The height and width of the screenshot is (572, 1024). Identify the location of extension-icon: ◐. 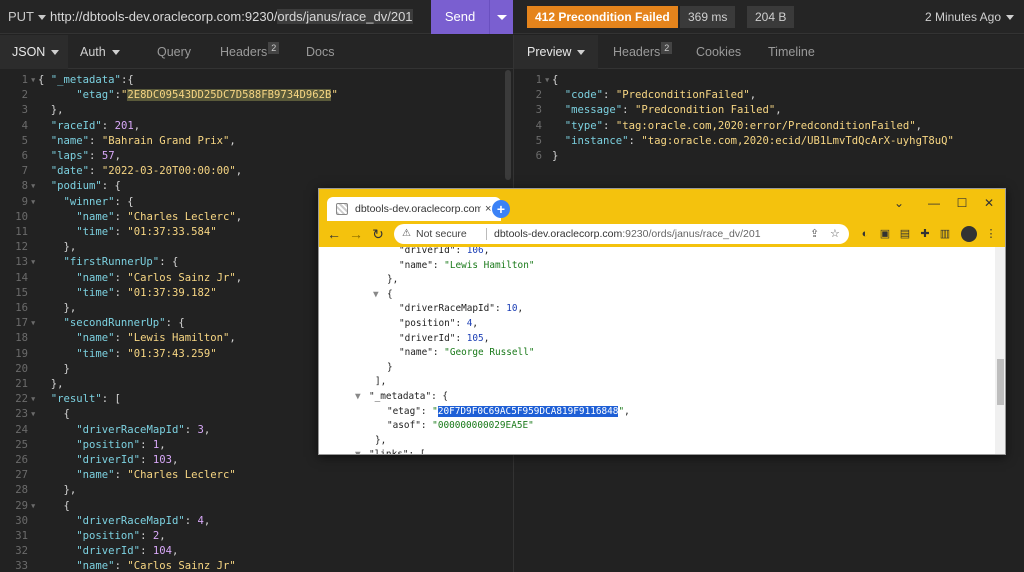
(865, 234).